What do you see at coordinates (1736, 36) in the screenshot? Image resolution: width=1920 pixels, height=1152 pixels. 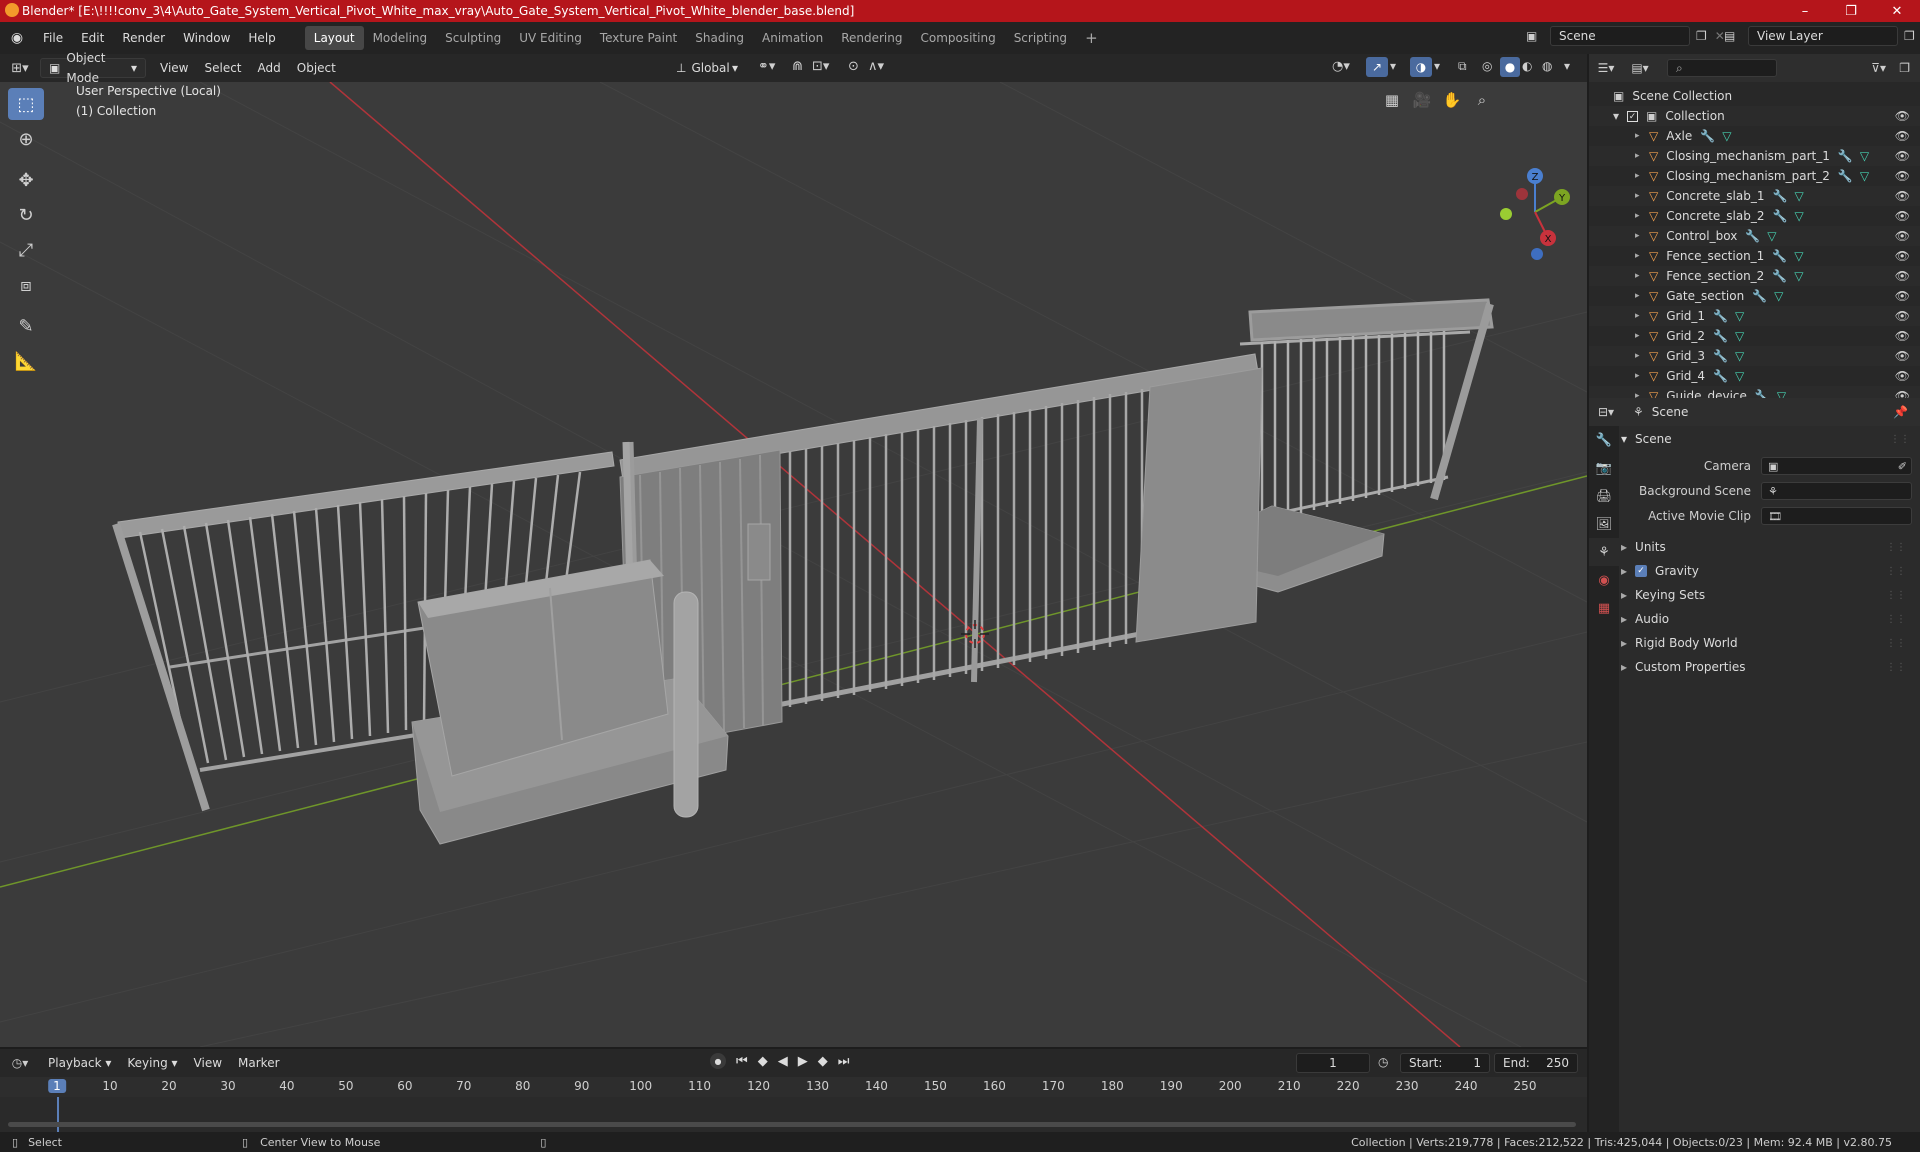 I see `viewlayer-browse-icon: ▤` at bounding box center [1736, 36].